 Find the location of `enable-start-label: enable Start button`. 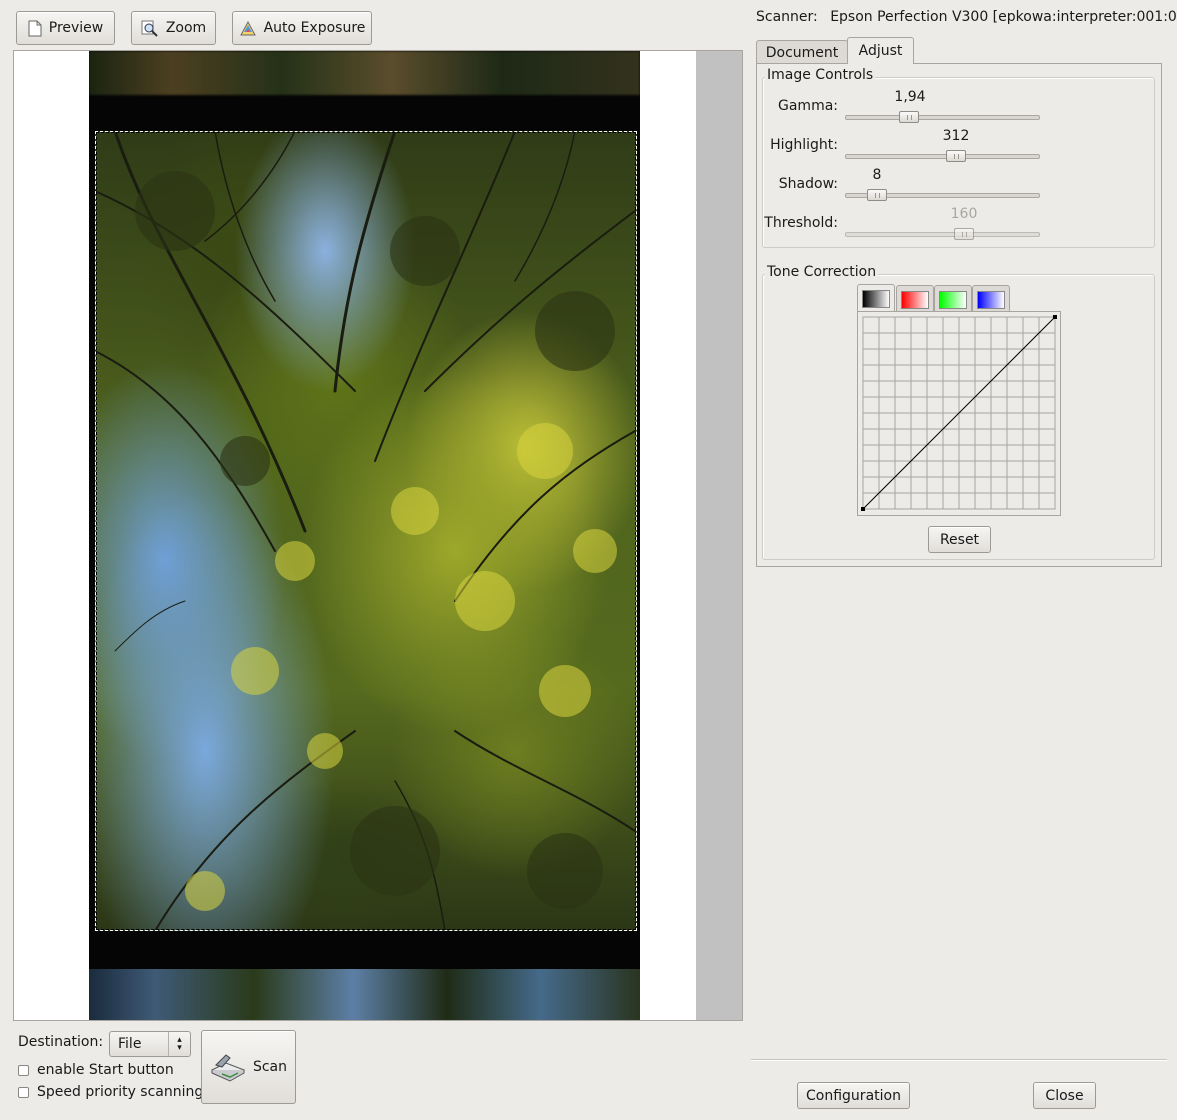

enable-start-label: enable Start button is located at coordinates (105, 1070).